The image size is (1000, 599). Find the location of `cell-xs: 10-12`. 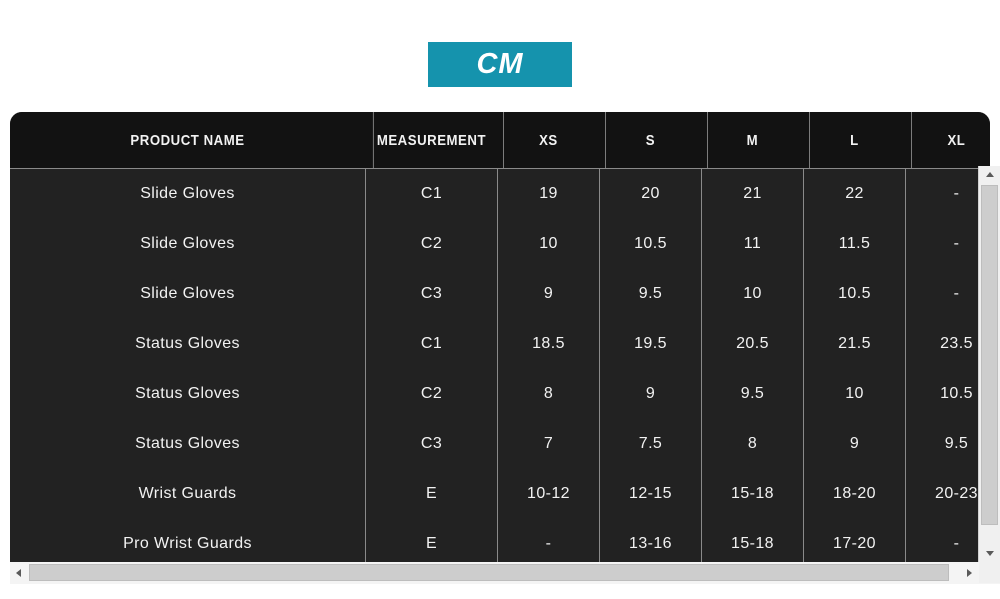

cell-xs: 10-12 is located at coordinates (548, 494).